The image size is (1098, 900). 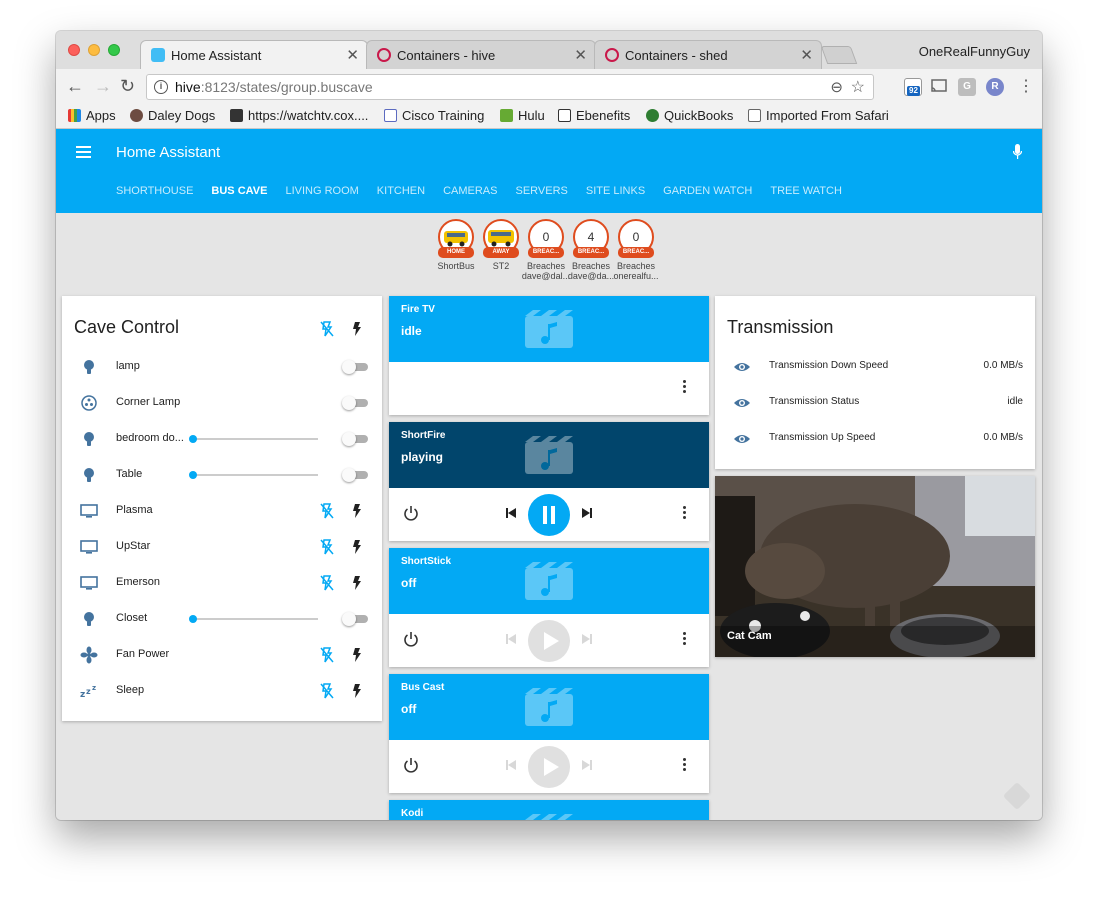 I want to click on tab-cameras: CAMERAS, so click(x=470, y=195).